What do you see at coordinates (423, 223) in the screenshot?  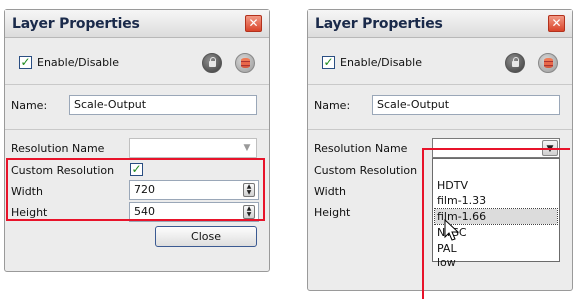 I see `highlight-box-left` at bounding box center [423, 223].